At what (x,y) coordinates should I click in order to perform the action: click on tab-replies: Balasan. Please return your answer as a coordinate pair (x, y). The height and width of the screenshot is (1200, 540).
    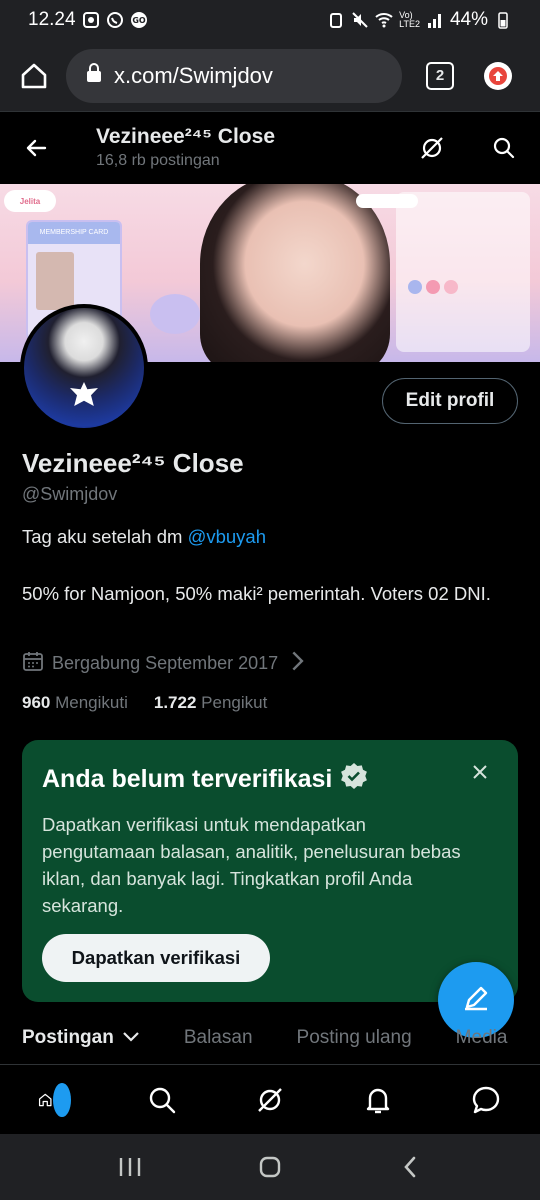
    Looking at the image, I should click on (218, 1038).